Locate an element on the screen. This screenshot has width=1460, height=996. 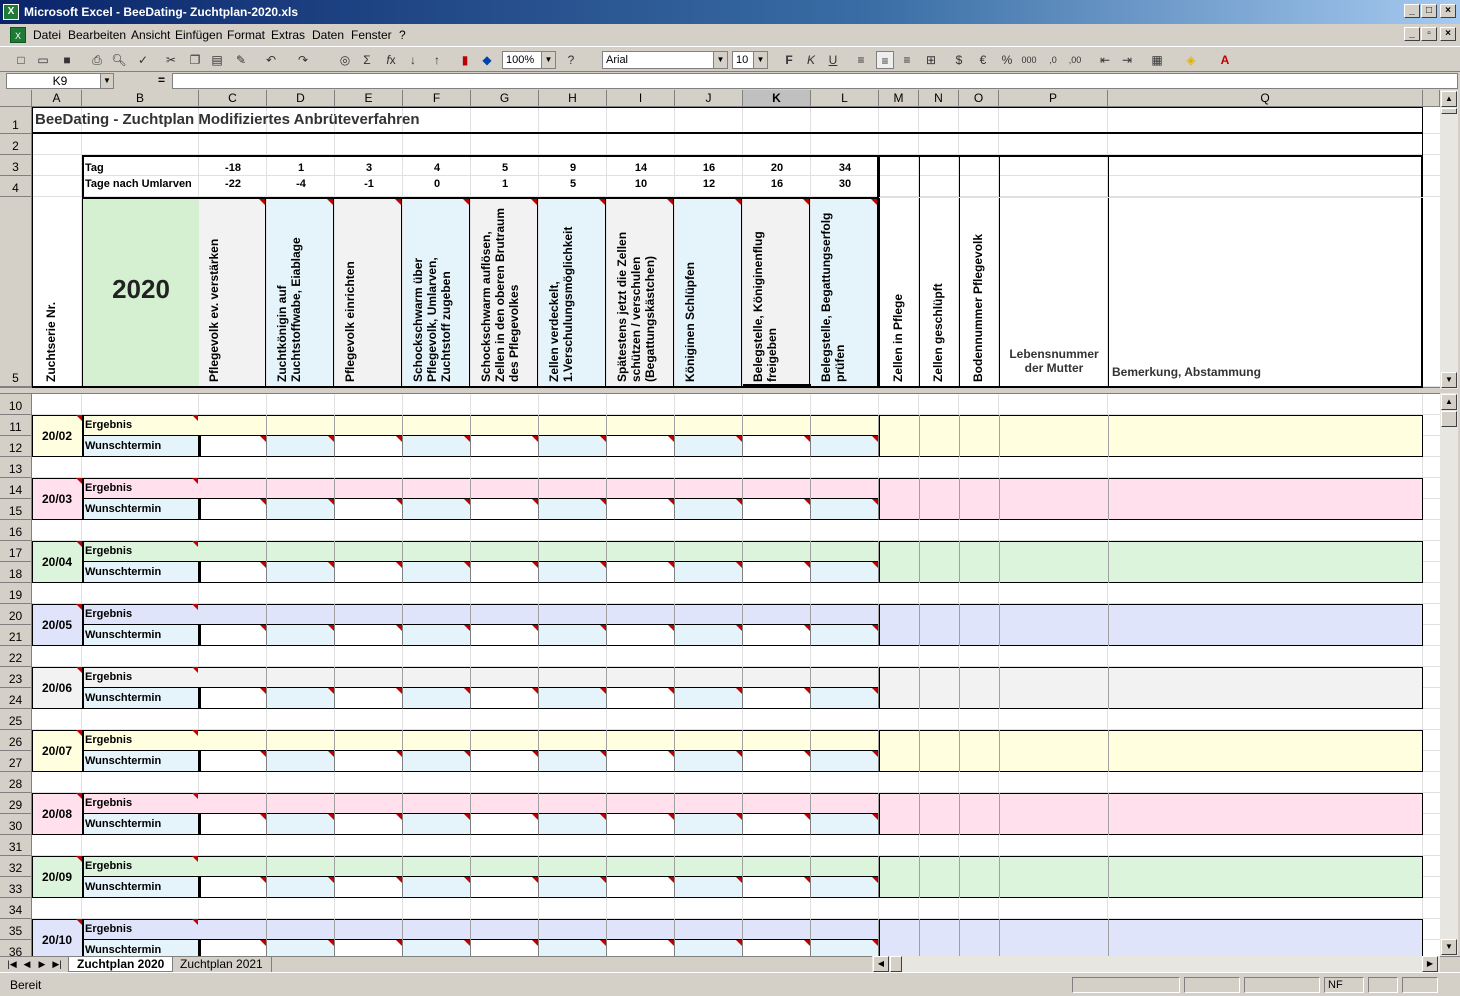
euro-icon: € is located at coordinates (983, 60).